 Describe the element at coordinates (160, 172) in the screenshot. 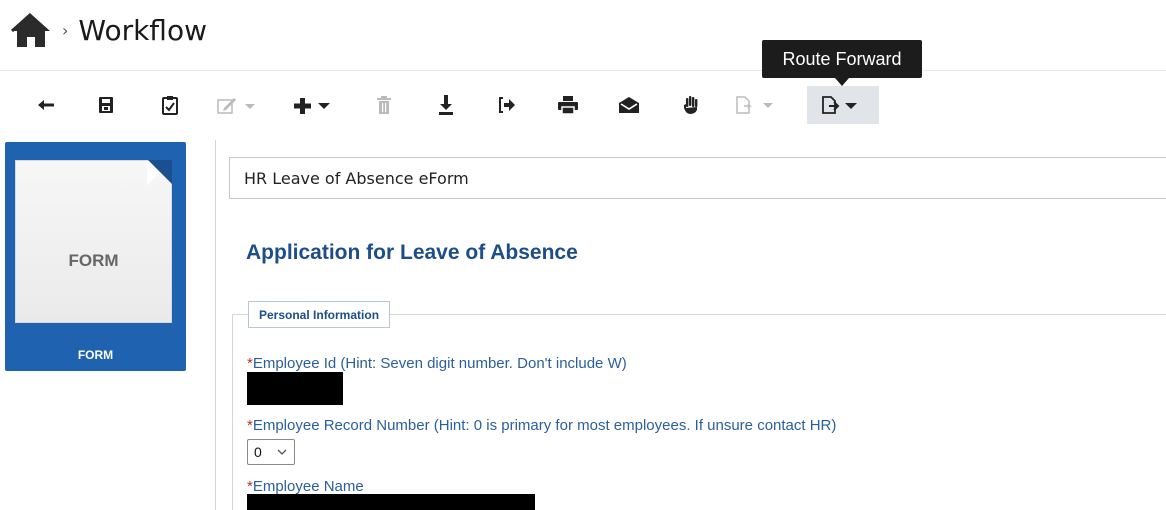

I see `page-corner` at that location.